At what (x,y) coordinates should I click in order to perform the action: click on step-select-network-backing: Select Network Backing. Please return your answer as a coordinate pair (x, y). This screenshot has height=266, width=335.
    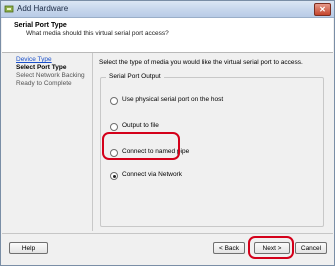
    Looking at the image, I should click on (50, 75).